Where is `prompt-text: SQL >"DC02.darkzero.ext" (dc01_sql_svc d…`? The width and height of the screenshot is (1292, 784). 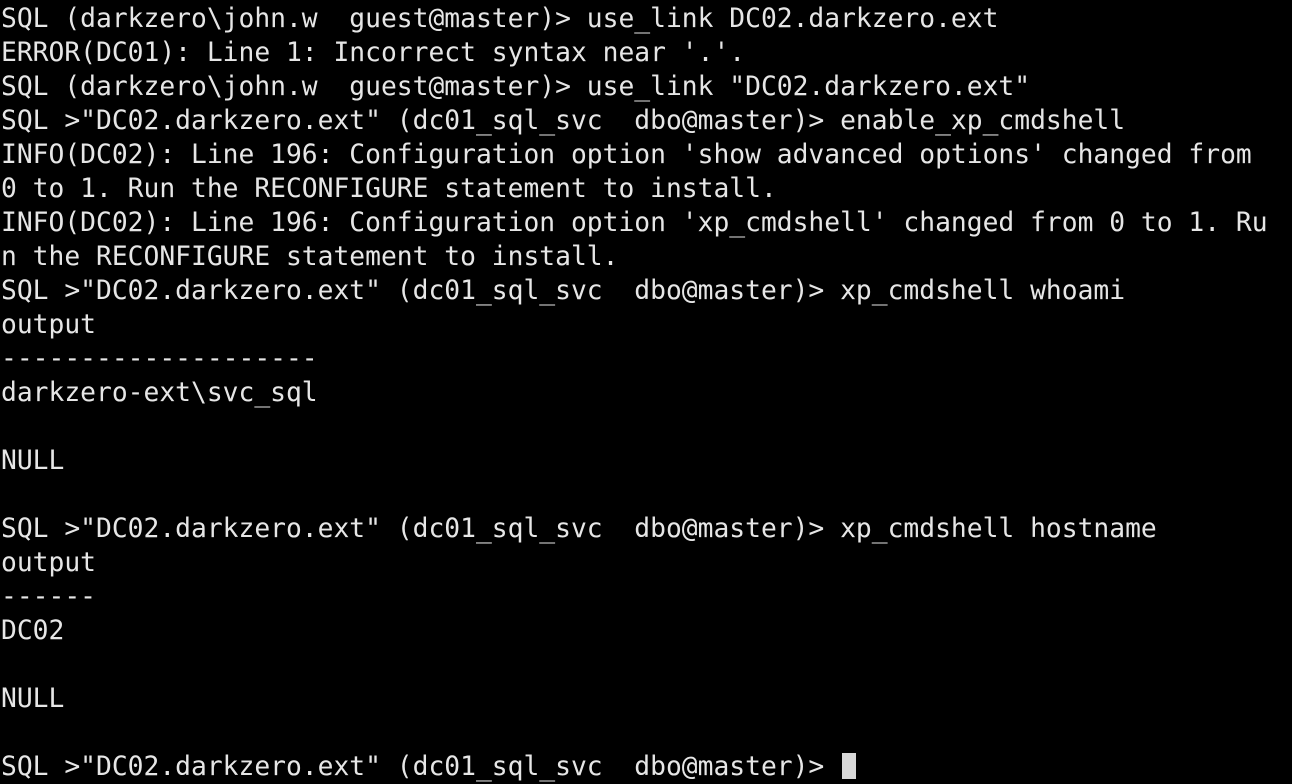 prompt-text: SQL >"DC02.darkzero.ext" (dc01_sql_svc d… is located at coordinates (421, 767).